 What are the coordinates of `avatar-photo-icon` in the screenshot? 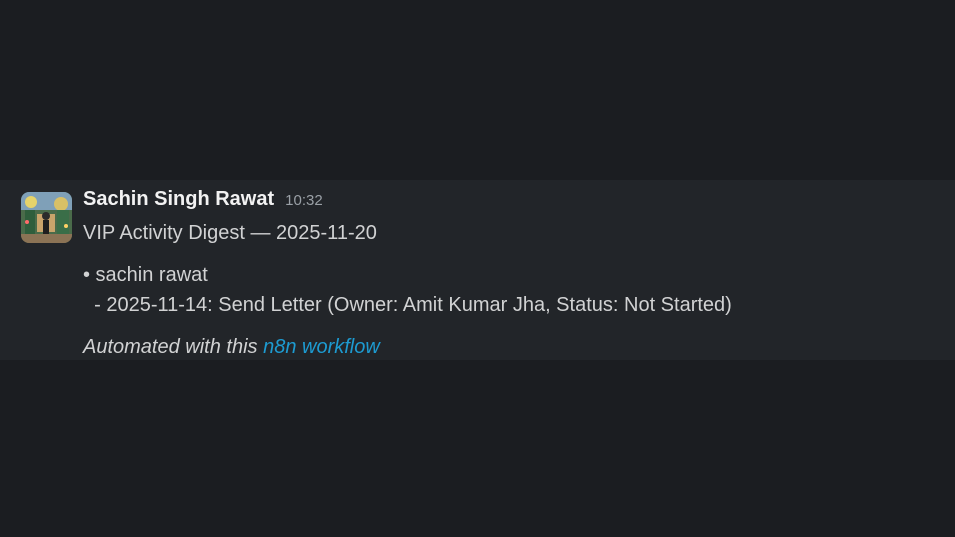 It's located at (46, 217).